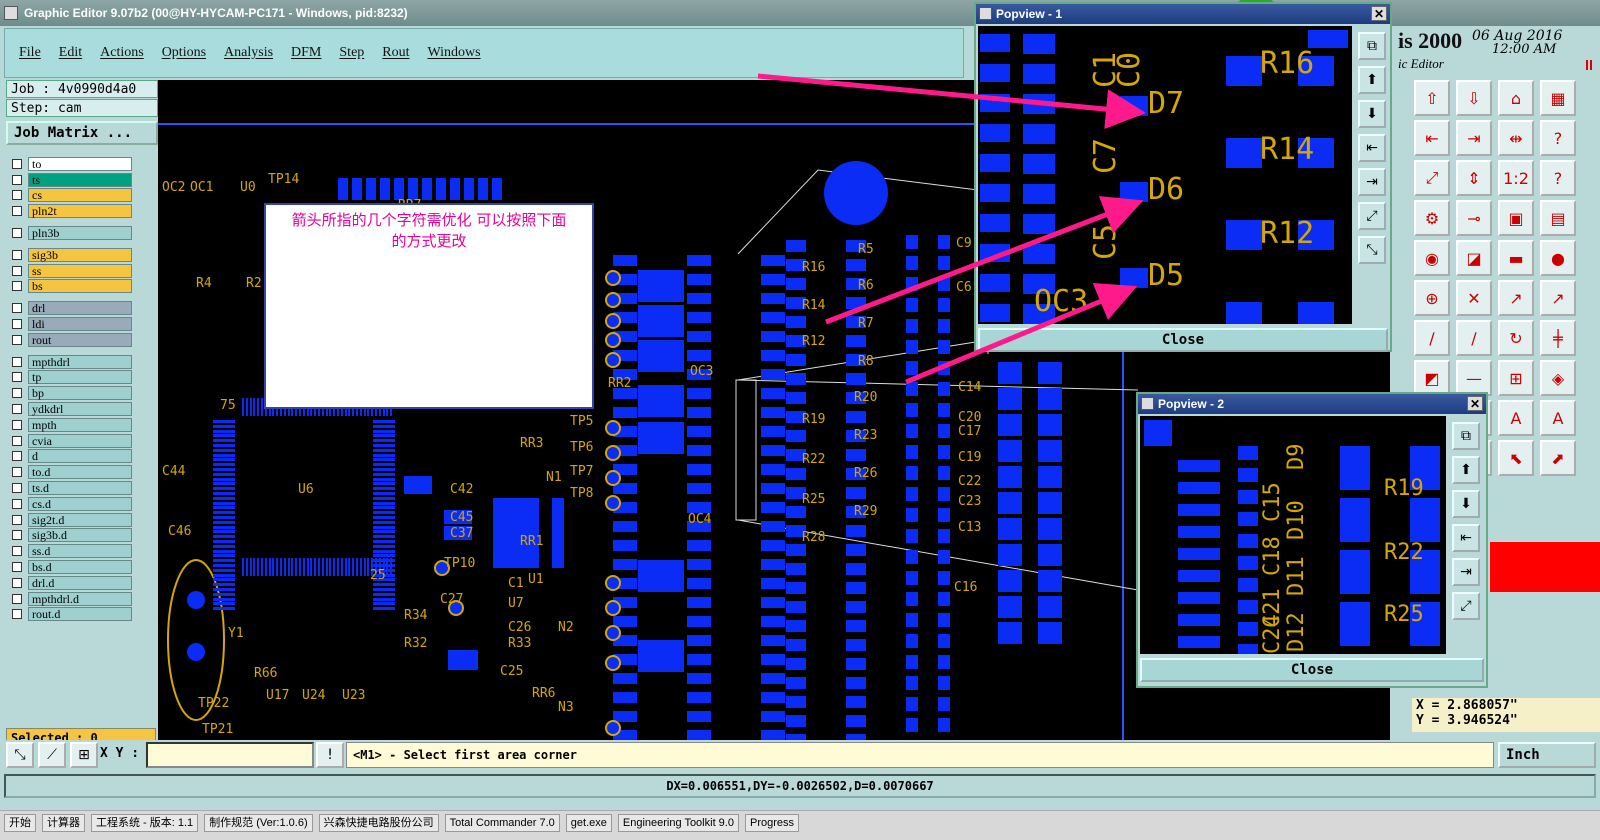  What do you see at coordinates (71, 196) in the screenshot?
I see `layer-row: cs` at bounding box center [71, 196].